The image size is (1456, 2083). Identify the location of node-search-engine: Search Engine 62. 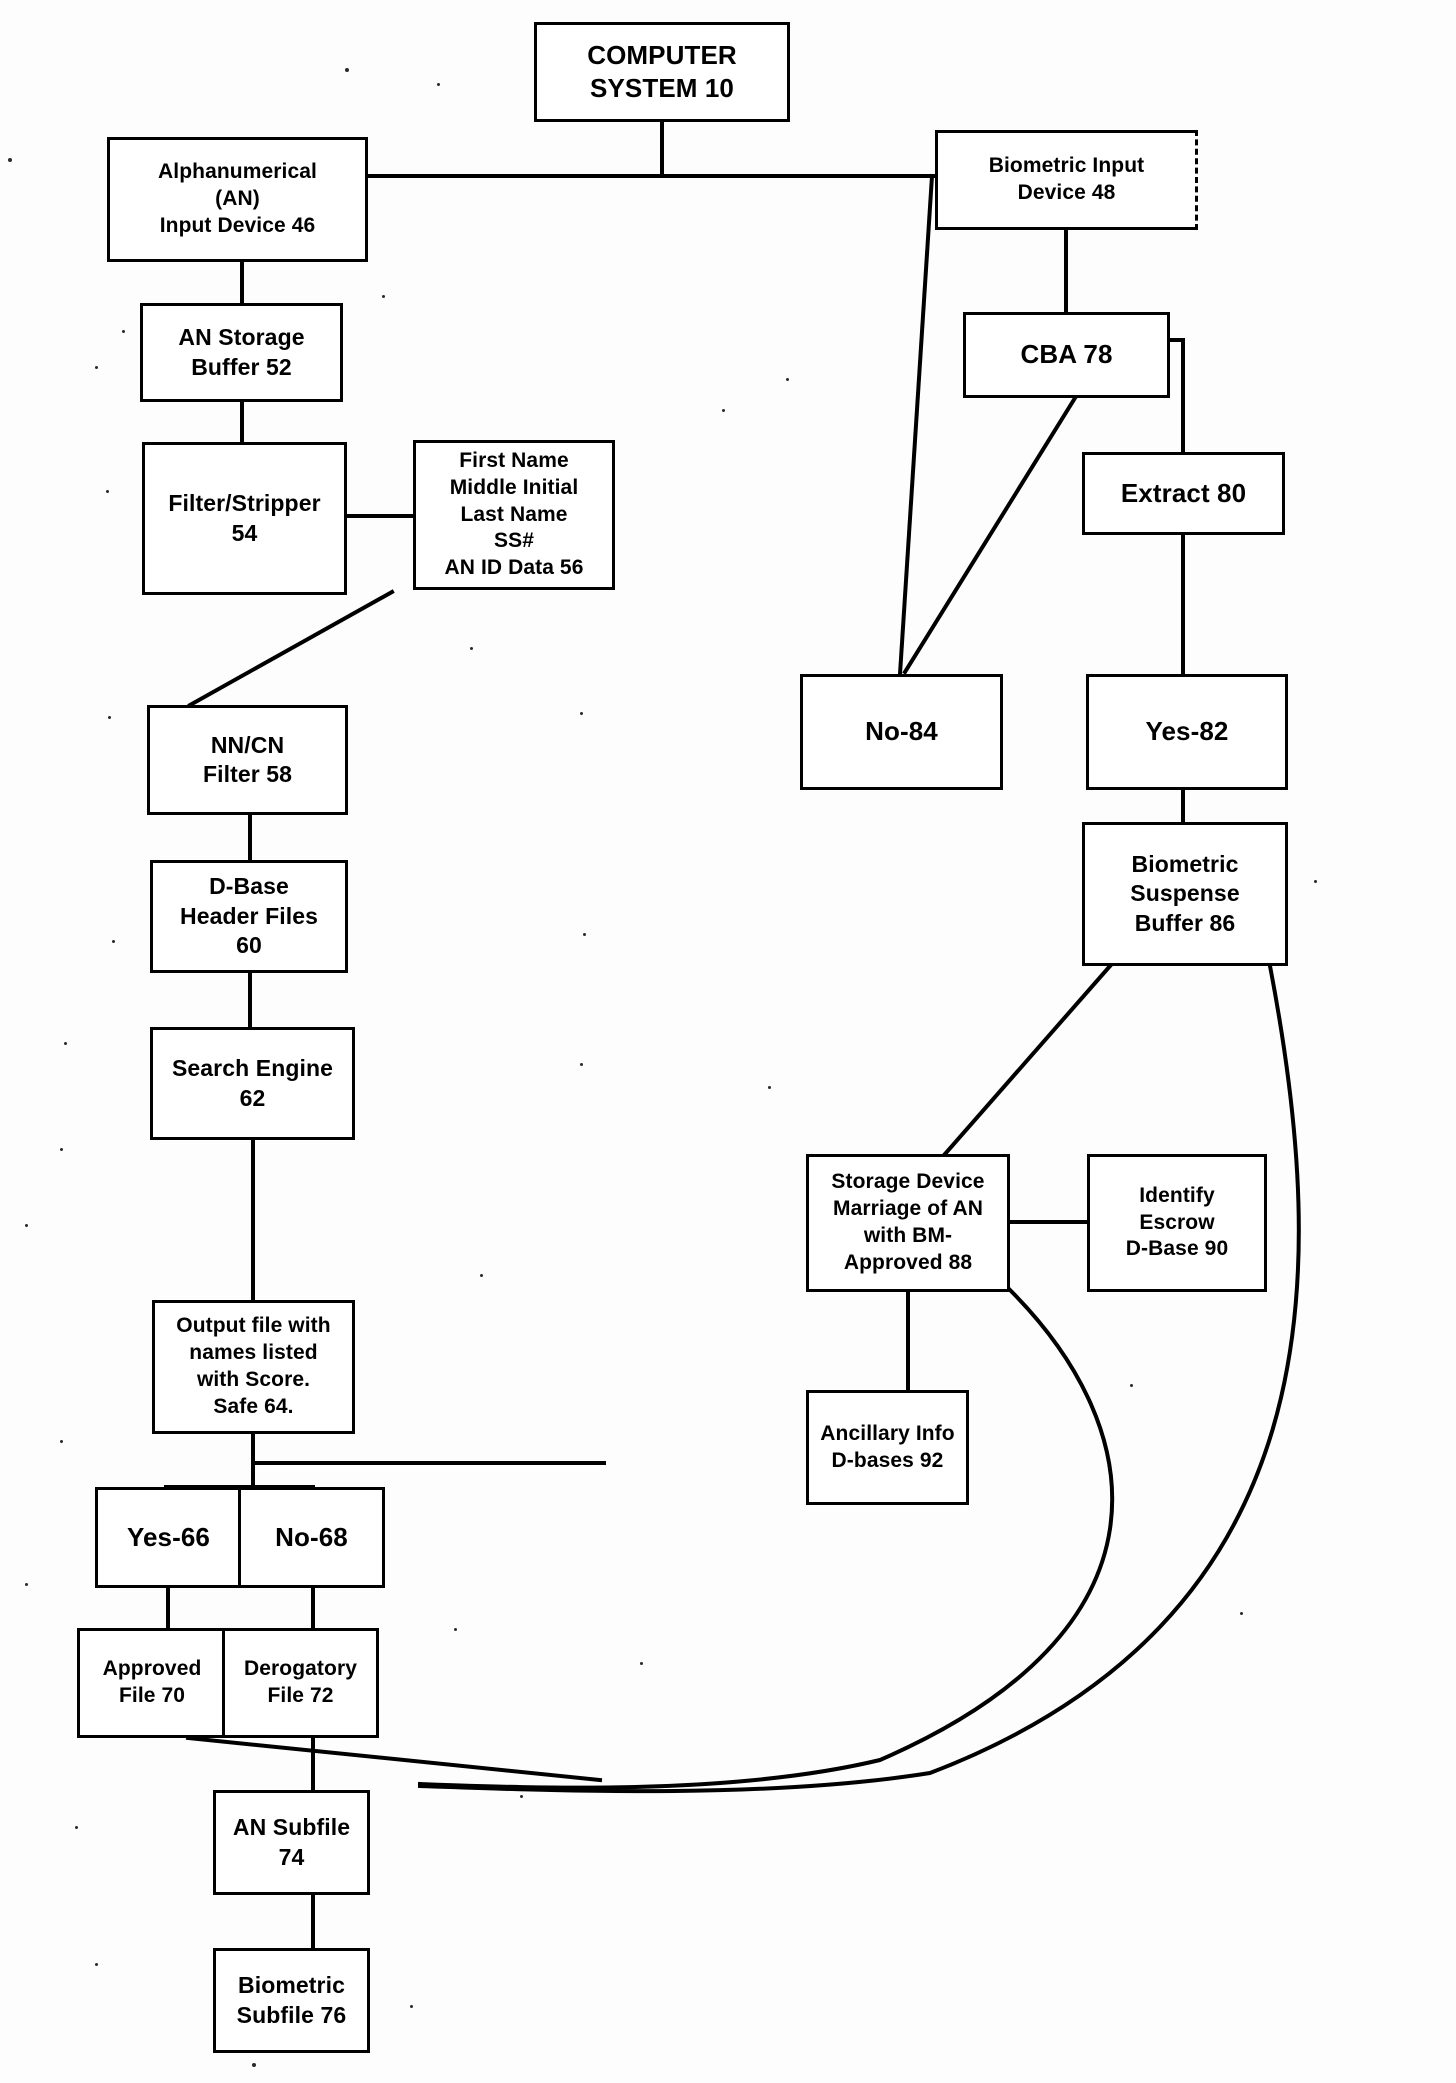
(252, 1083).